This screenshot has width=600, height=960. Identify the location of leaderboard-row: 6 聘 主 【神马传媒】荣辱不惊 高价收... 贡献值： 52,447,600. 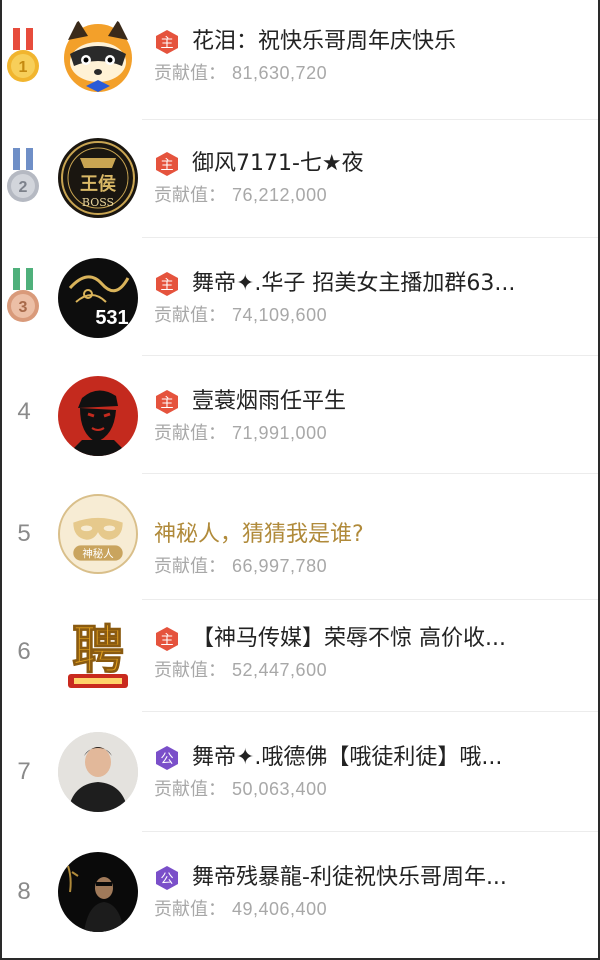
(300, 656).